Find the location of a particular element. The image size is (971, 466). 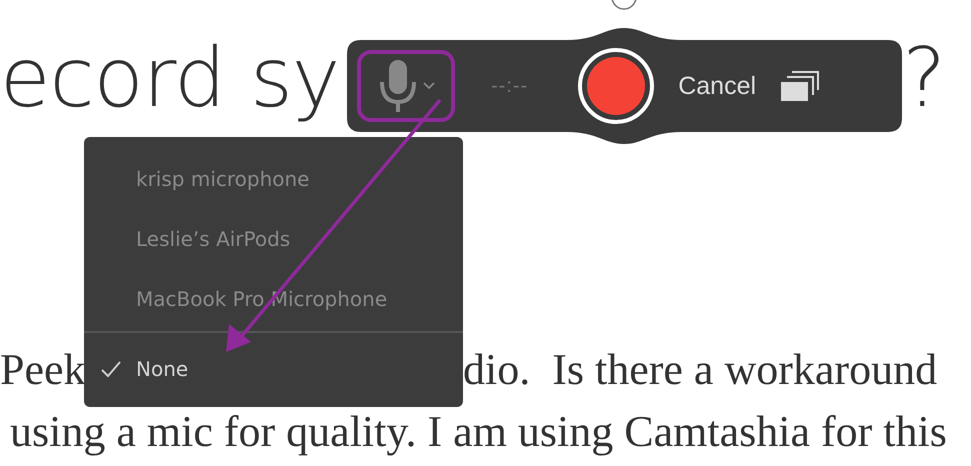

caret-icon is located at coordinates (429, 86).